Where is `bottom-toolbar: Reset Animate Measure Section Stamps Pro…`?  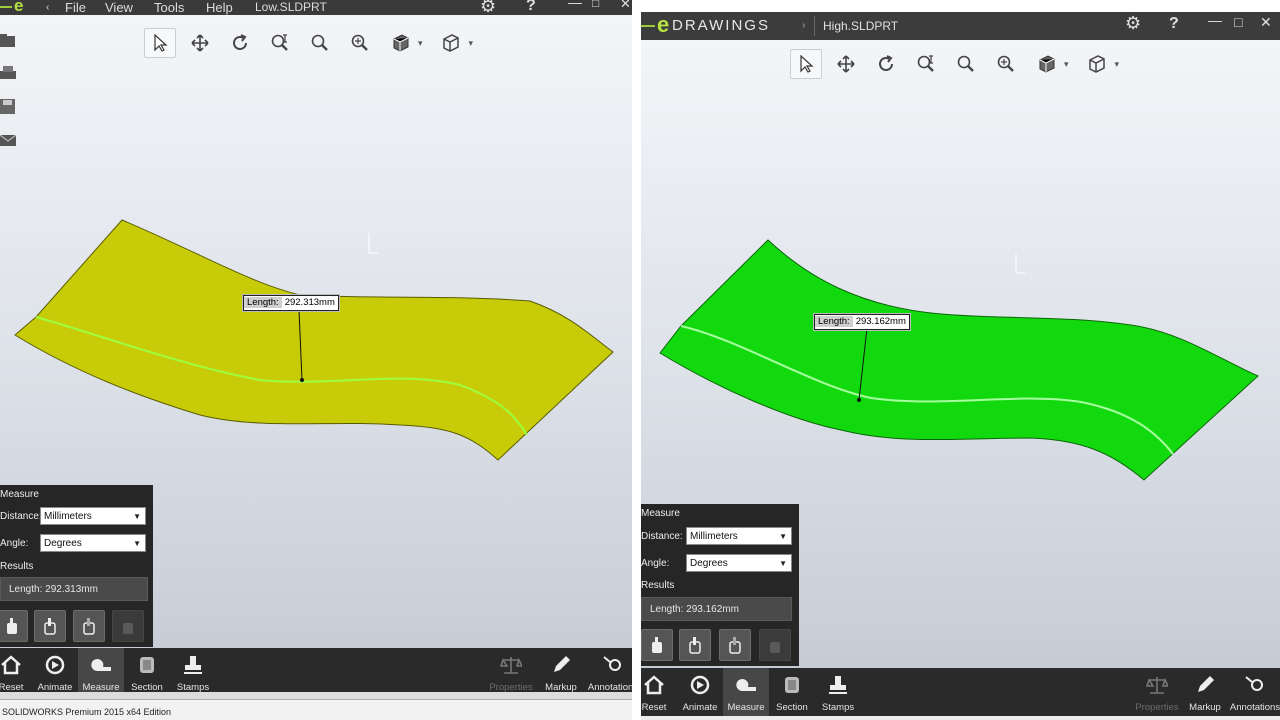
bottom-toolbar: Reset Animate Measure Section Stamps Pro… is located at coordinates (960, 692).